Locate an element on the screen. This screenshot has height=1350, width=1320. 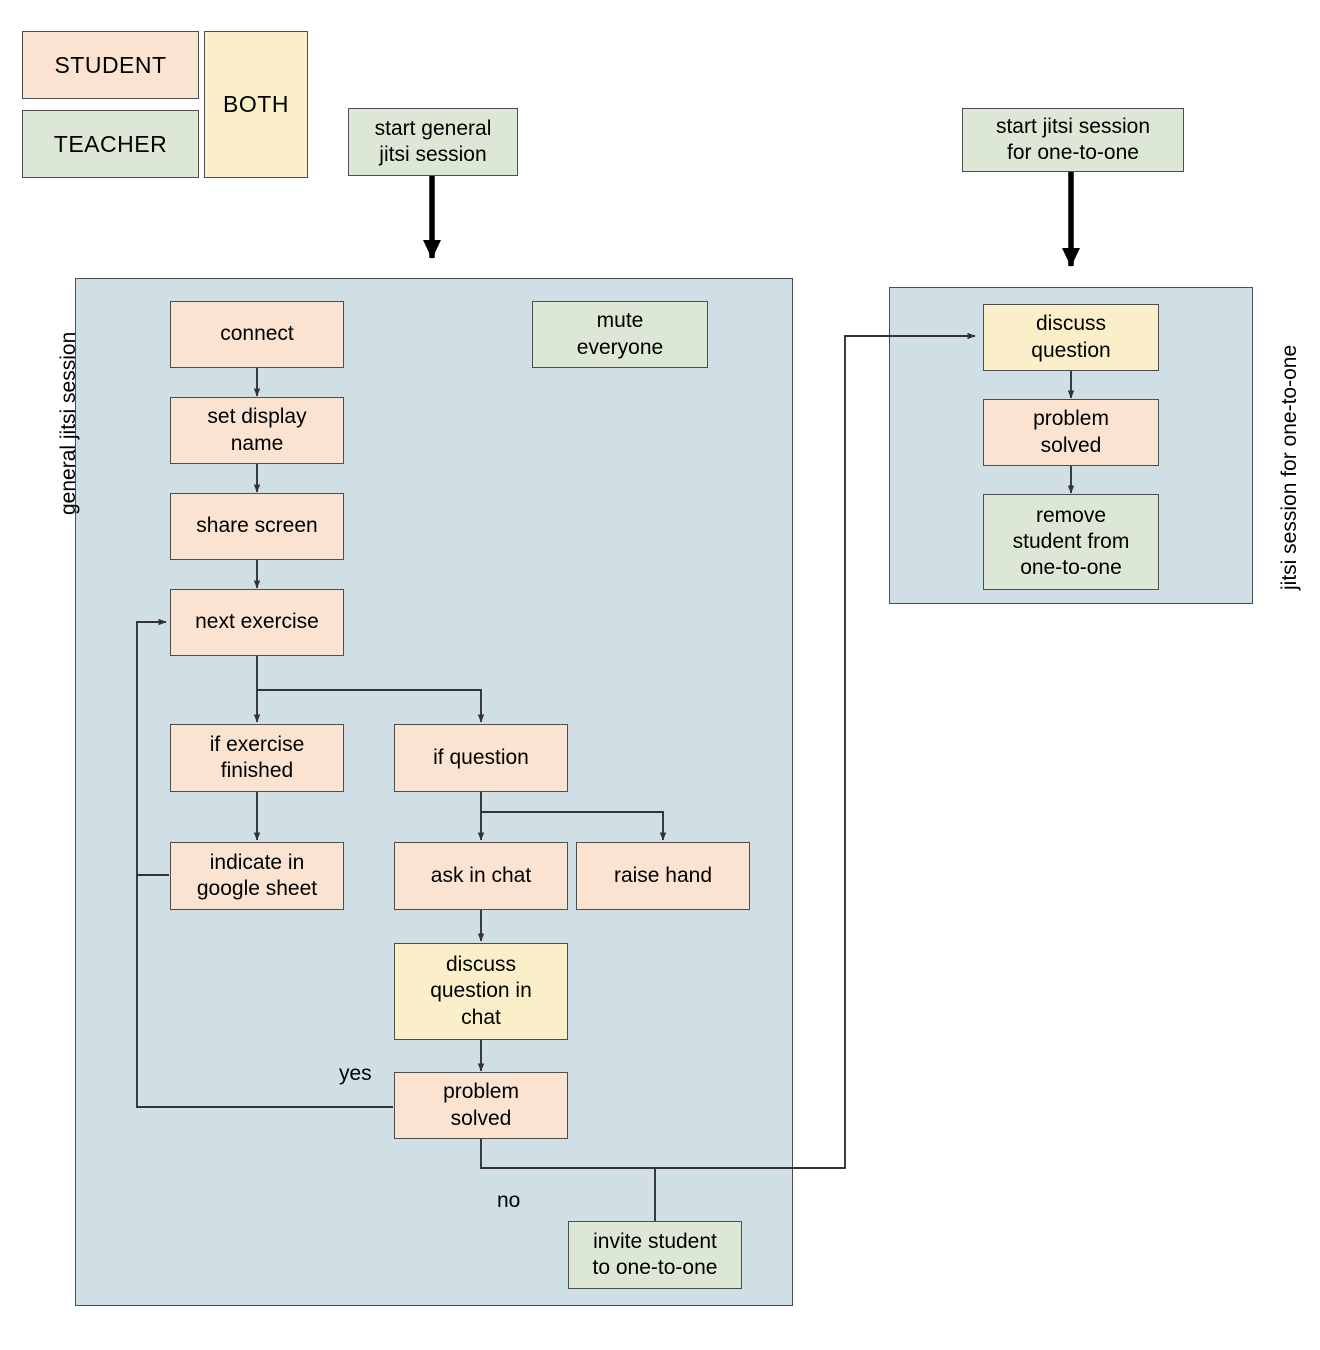
node-label: ask in chat is located at coordinates (481, 875).